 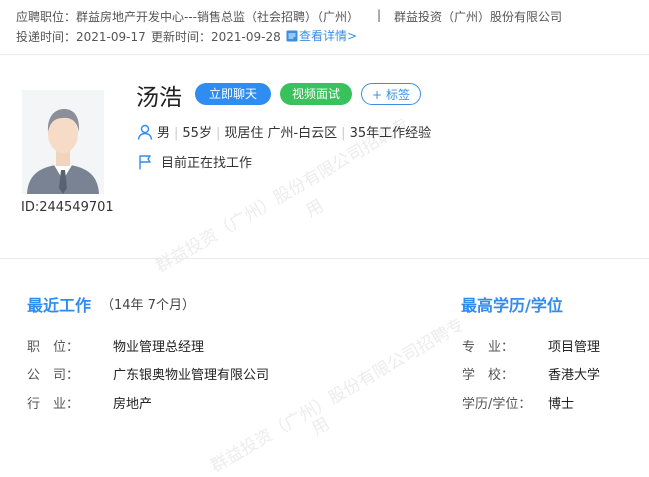 I want to click on plus-icon: +, so click(x=377, y=95).